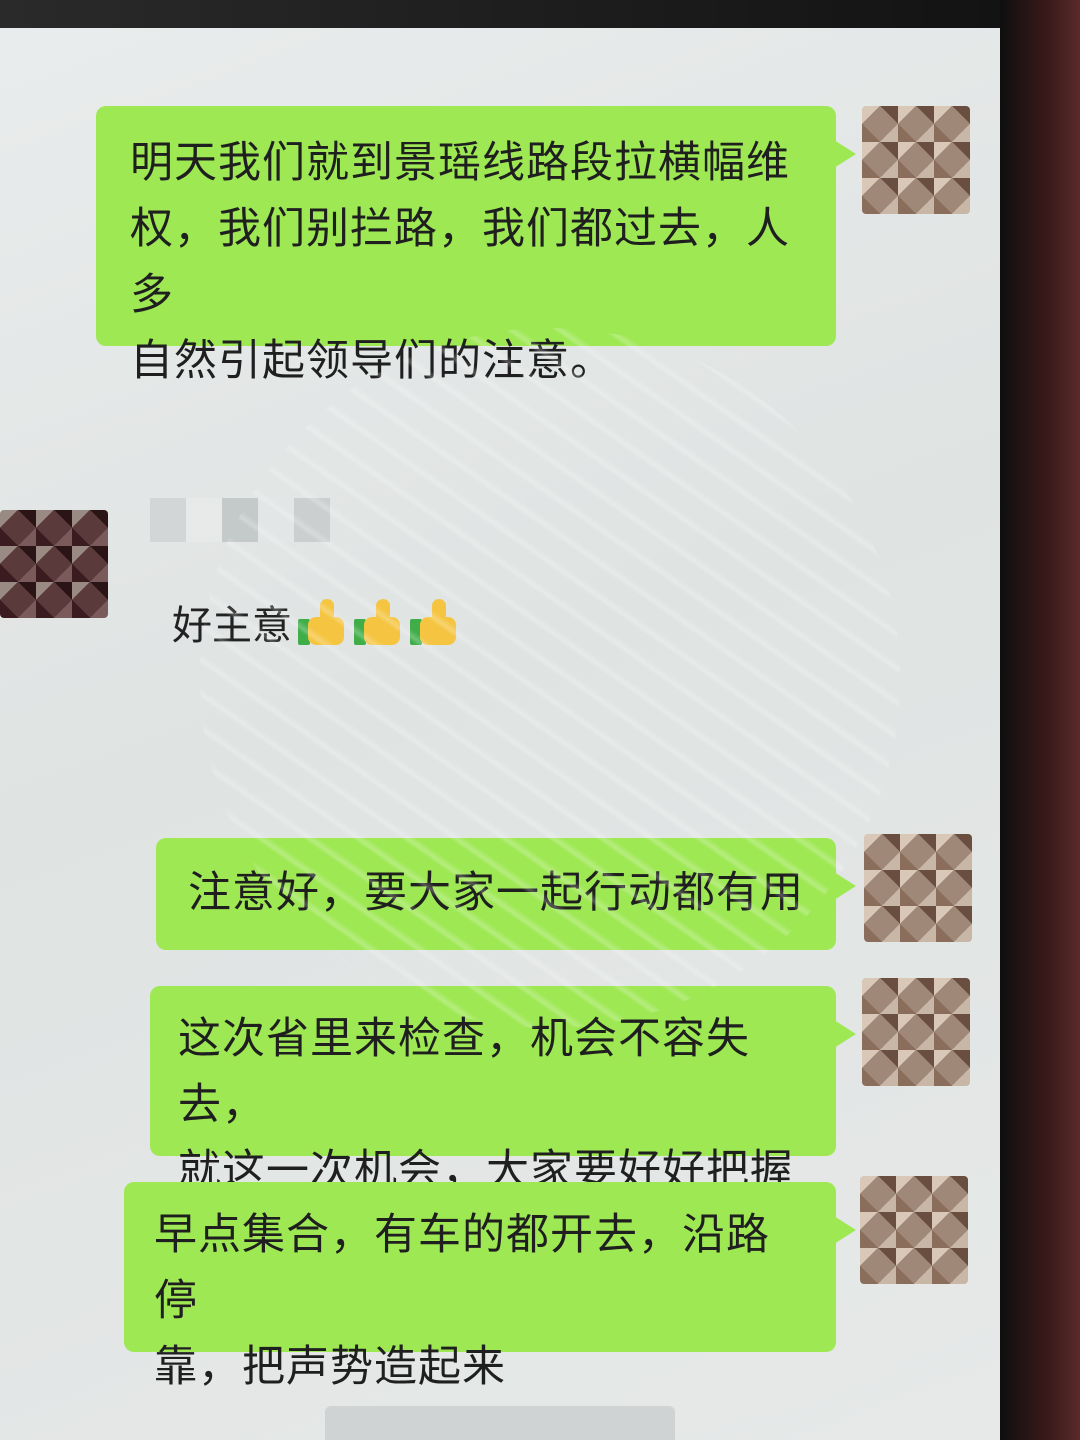  I want to click on message-bubble: 早点集合，有车的都开去，沿路停 靠，把声势造起来, so click(490, 1287).